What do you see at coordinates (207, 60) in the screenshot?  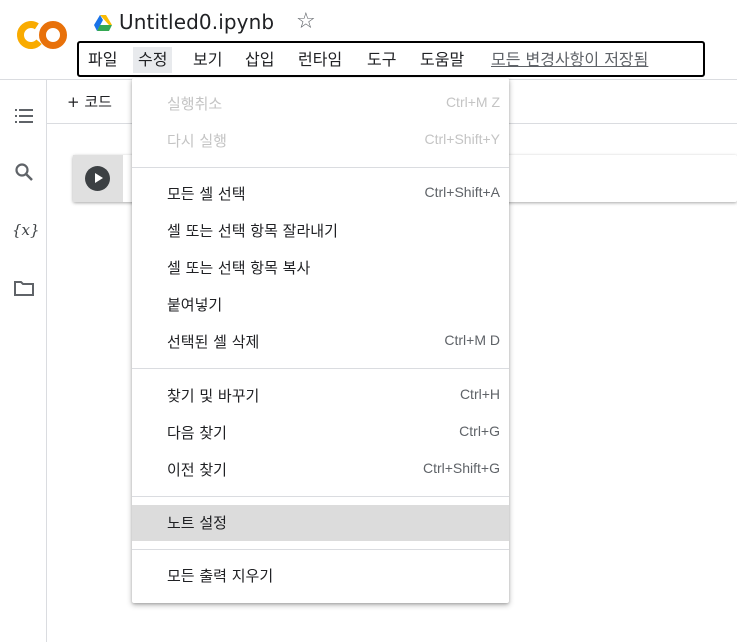 I see `menu-view: 보기` at bounding box center [207, 60].